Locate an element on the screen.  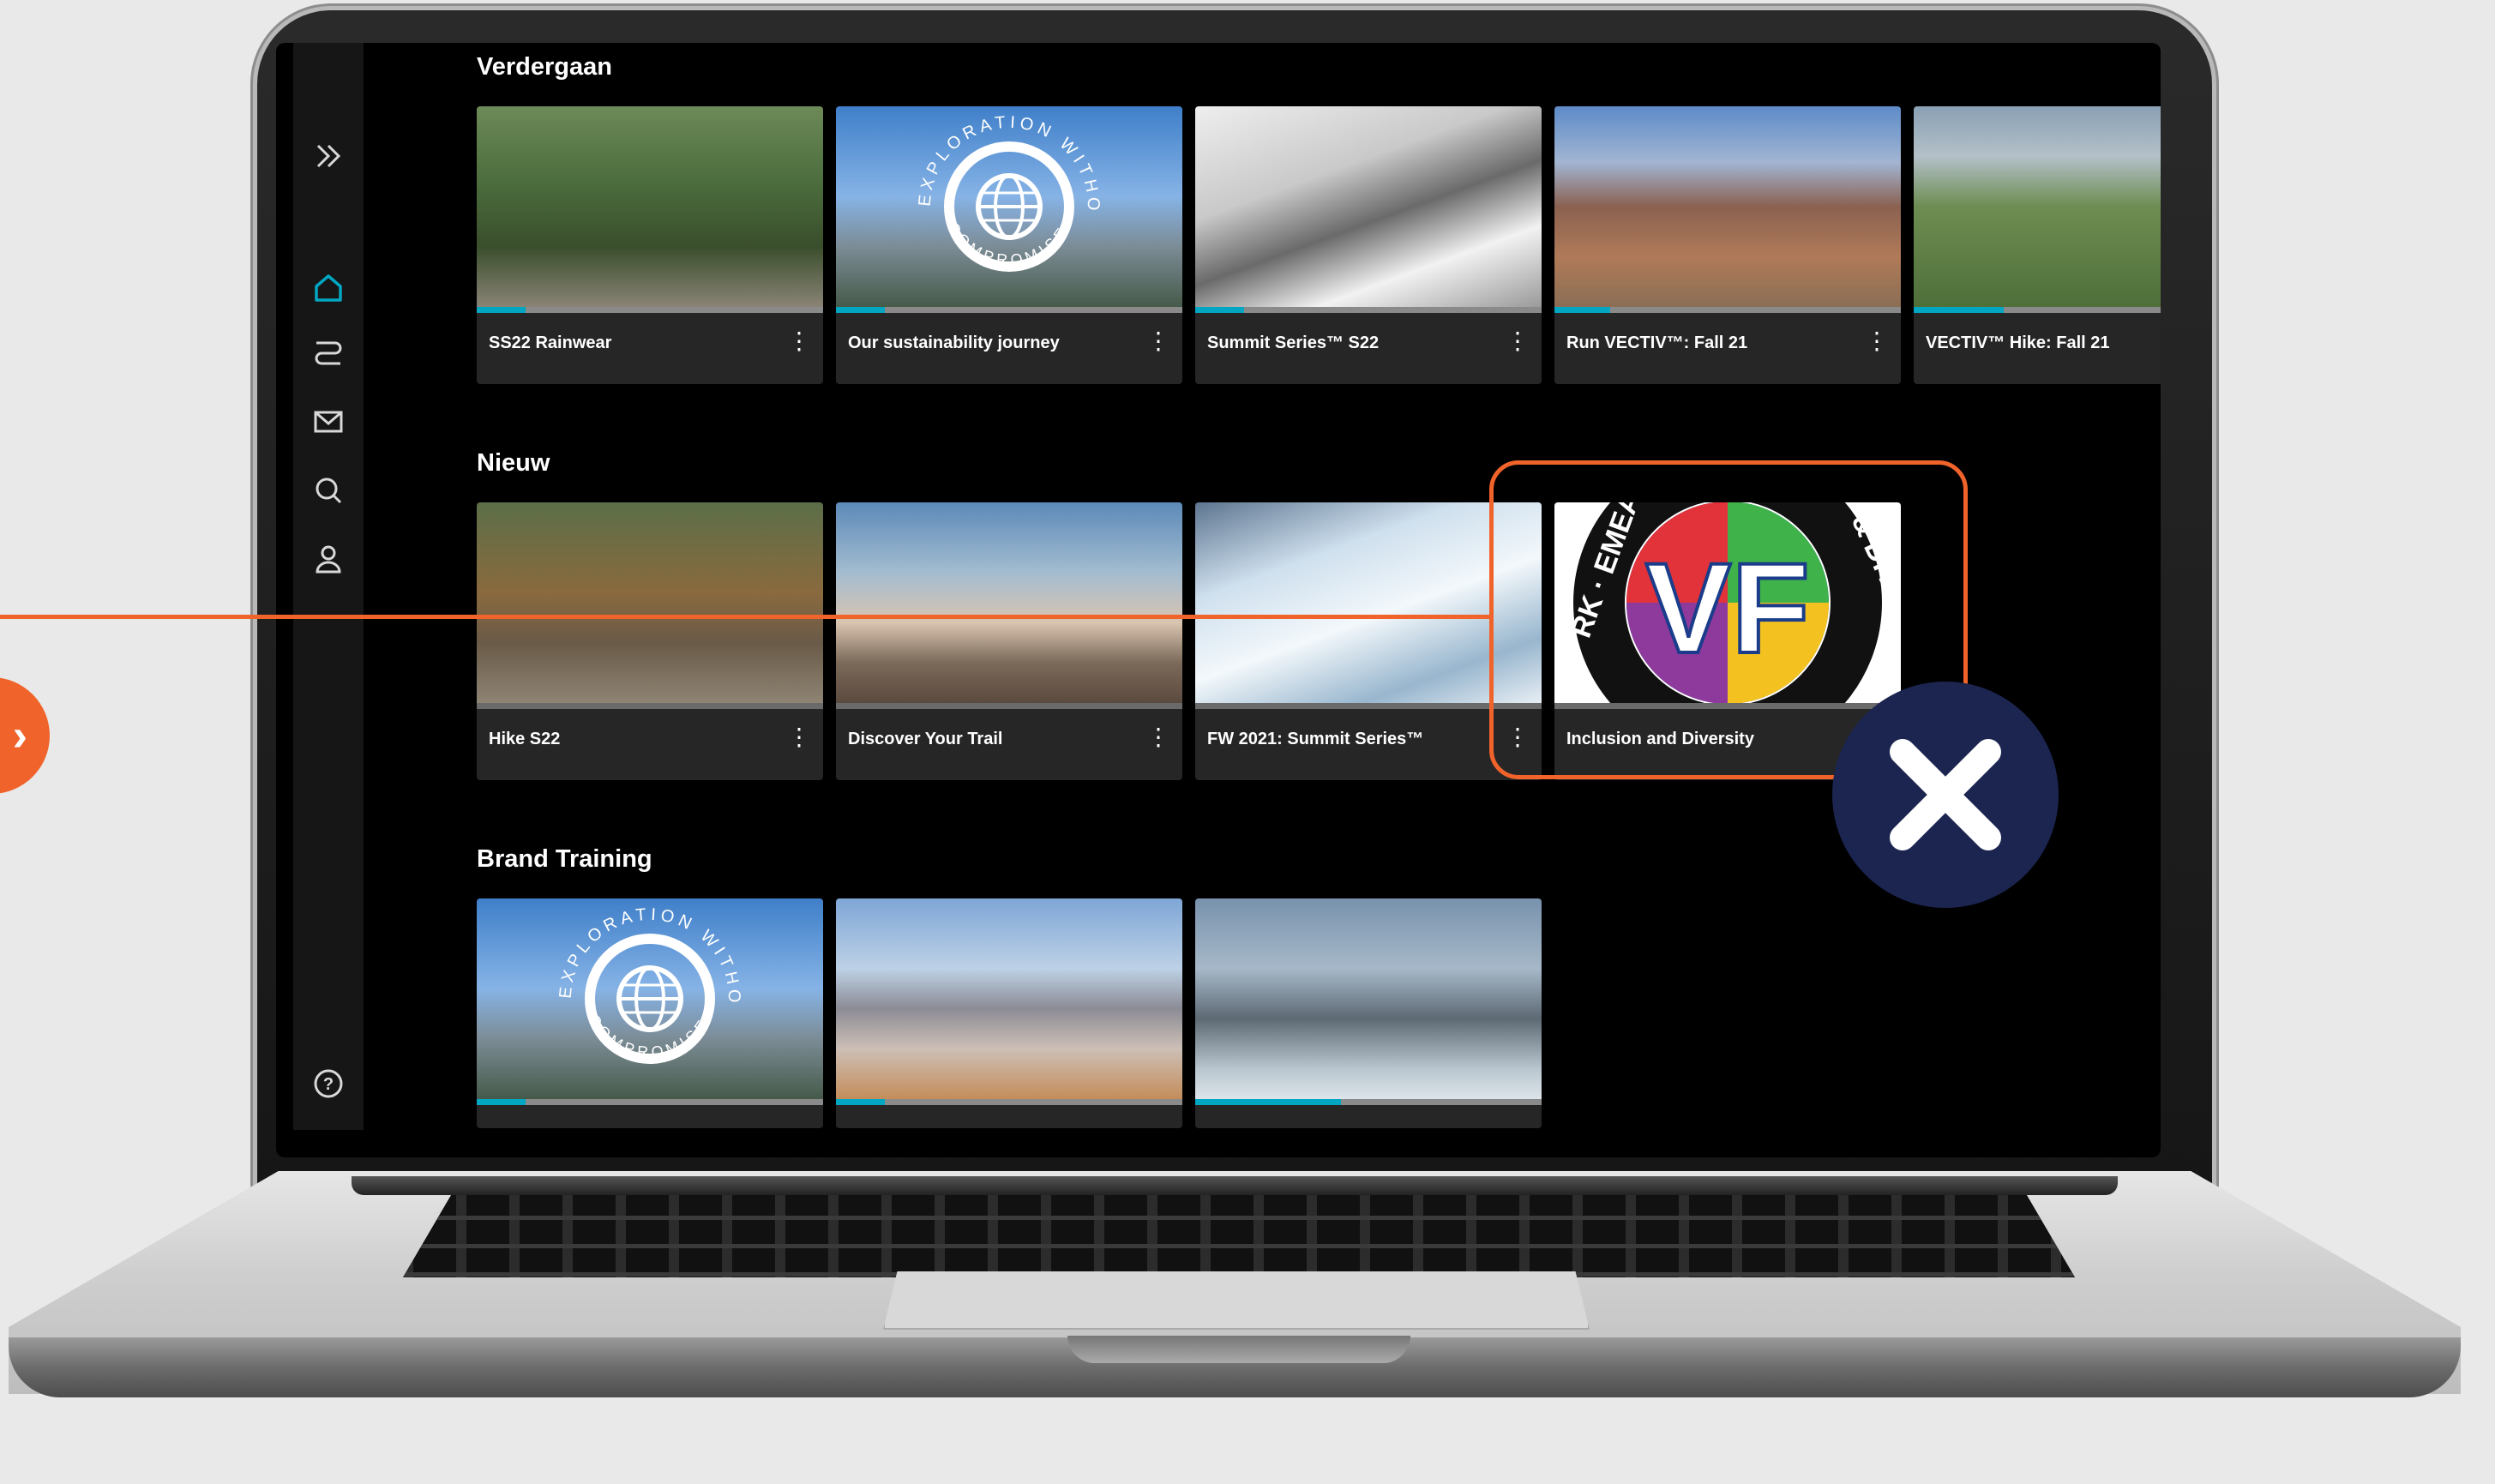
trackpad is located at coordinates (1236, 1300).